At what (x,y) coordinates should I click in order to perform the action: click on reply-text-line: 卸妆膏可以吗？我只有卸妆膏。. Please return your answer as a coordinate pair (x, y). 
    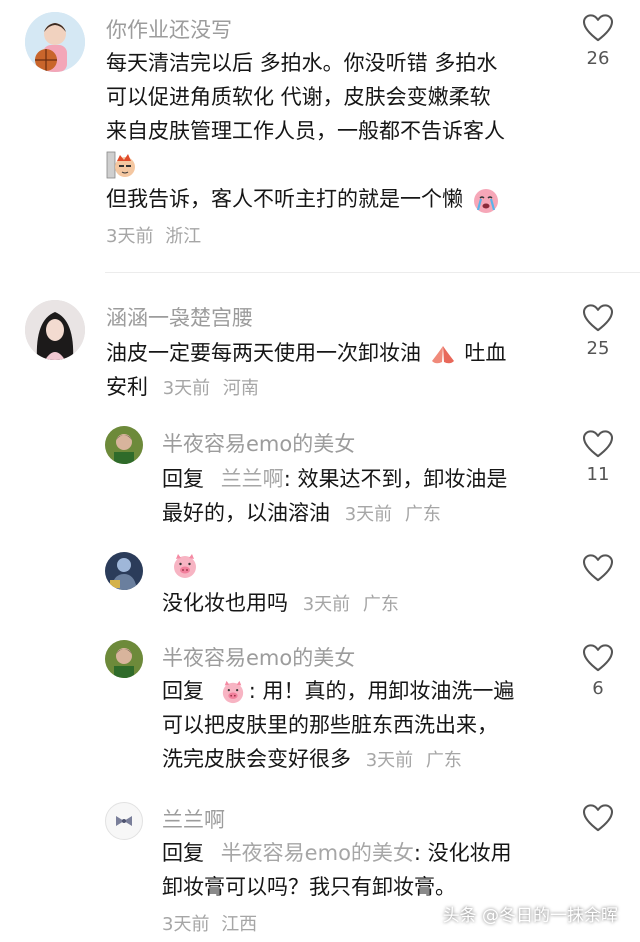
    Looking at the image, I should click on (309, 887).